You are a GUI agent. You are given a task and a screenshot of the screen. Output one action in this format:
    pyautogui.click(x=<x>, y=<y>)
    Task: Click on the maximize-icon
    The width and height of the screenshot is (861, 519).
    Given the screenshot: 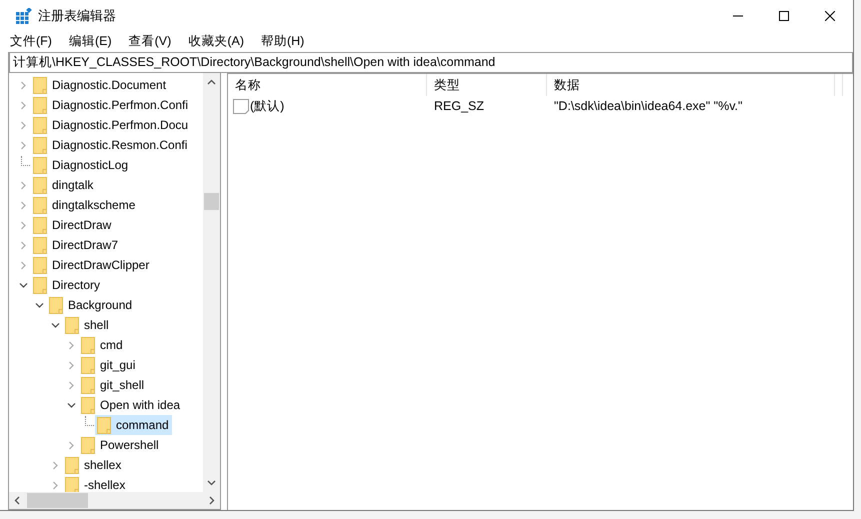 What is the action you would take?
    pyautogui.click(x=784, y=15)
    